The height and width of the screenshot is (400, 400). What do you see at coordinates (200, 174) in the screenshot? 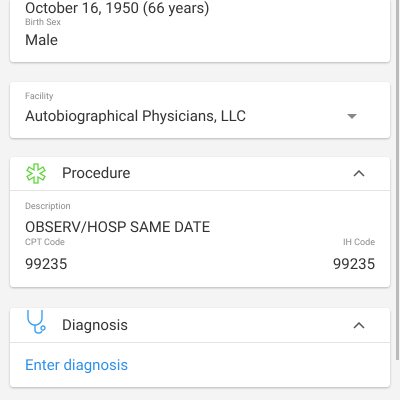
I see `procedure-header: Procedure` at bounding box center [200, 174].